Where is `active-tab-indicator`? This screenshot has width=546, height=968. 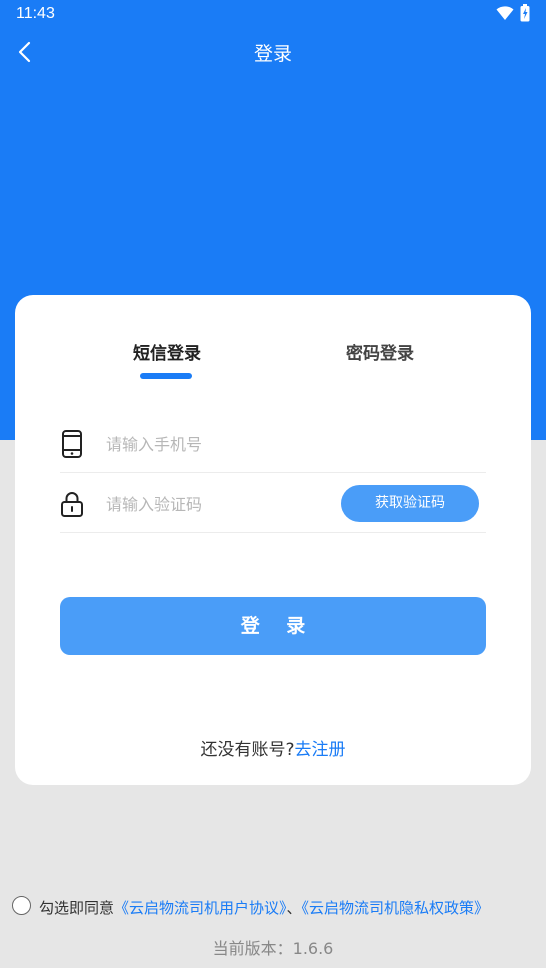 active-tab-indicator is located at coordinates (166, 376).